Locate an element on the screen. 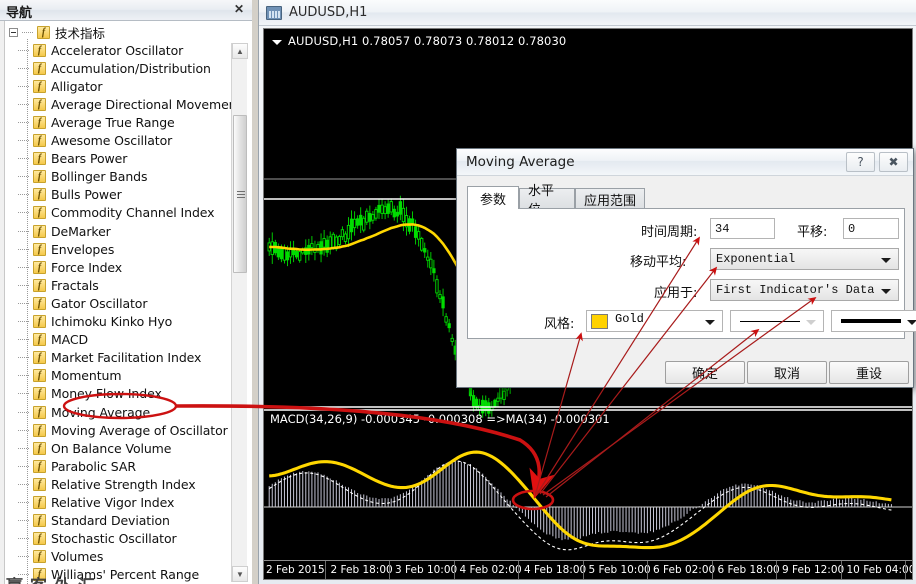  method-label: 移动平均: is located at coordinates (658, 262).